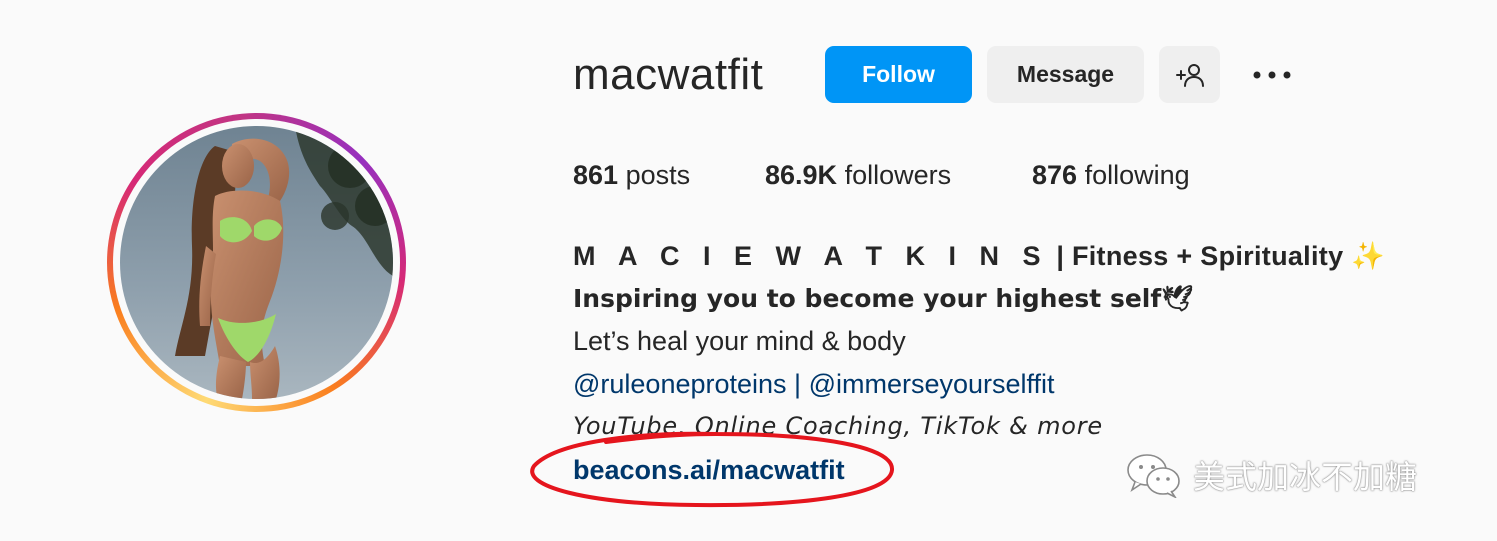  I want to click on follow-button: Follow, so click(898, 74).